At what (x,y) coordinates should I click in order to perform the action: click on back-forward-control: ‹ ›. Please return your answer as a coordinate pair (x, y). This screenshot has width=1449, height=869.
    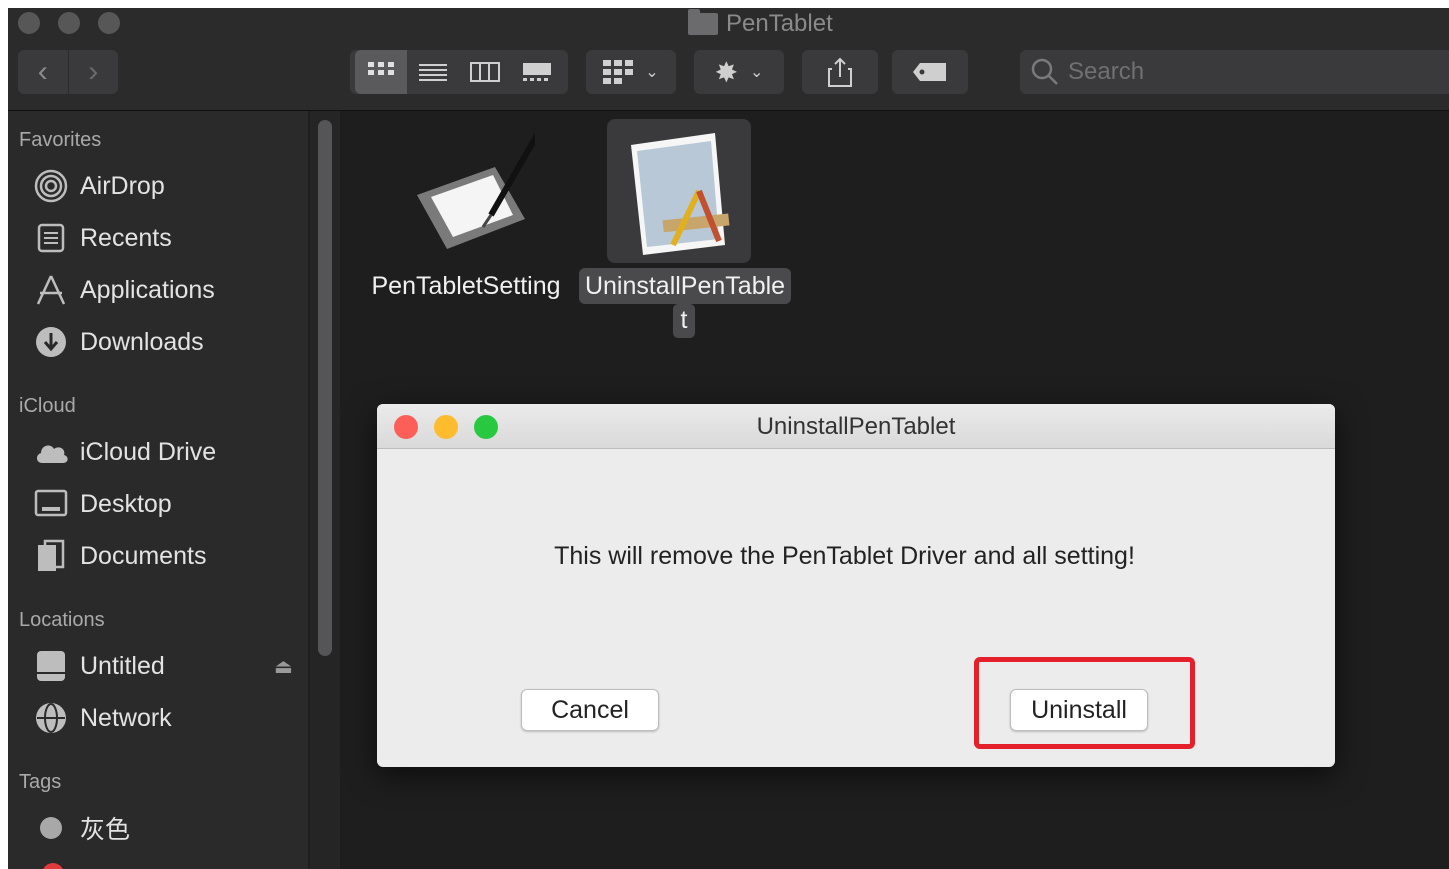
    Looking at the image, I should click on (68, 72).